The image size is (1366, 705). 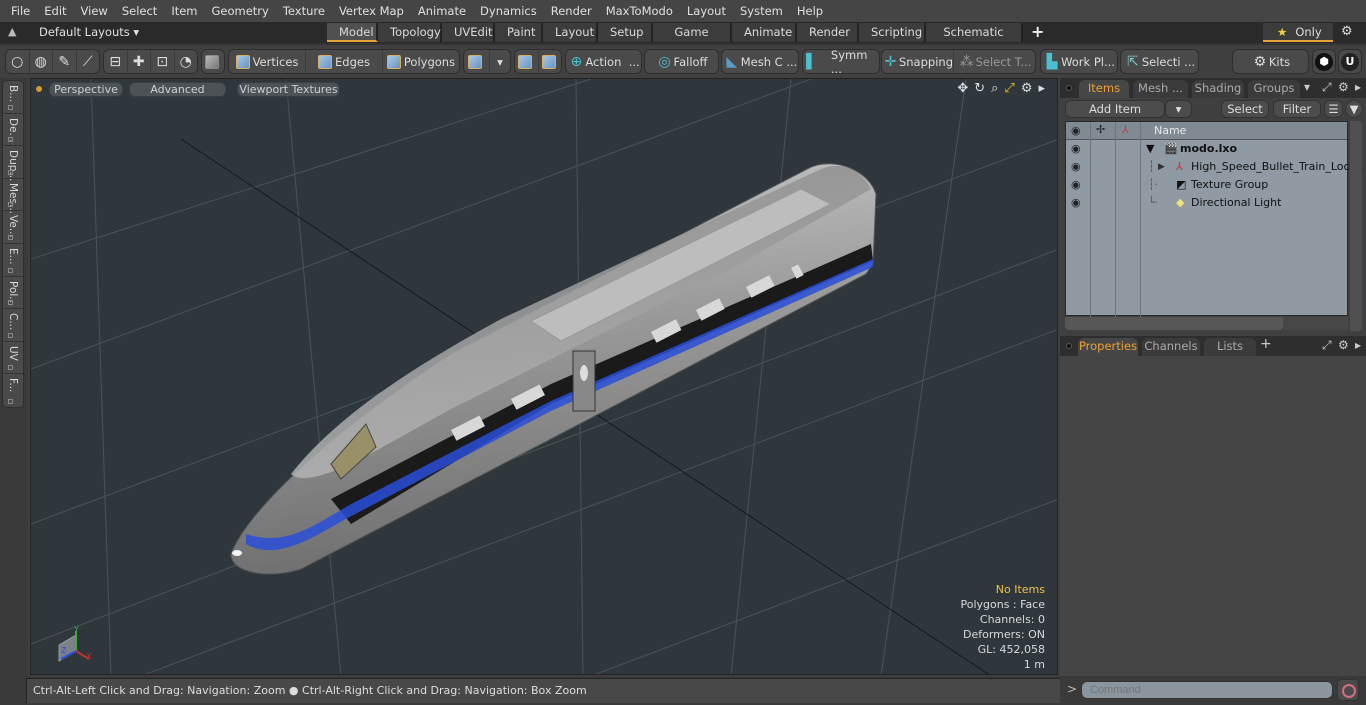 I want to click on menu-animate: Animate, so click(x=442, y=11).